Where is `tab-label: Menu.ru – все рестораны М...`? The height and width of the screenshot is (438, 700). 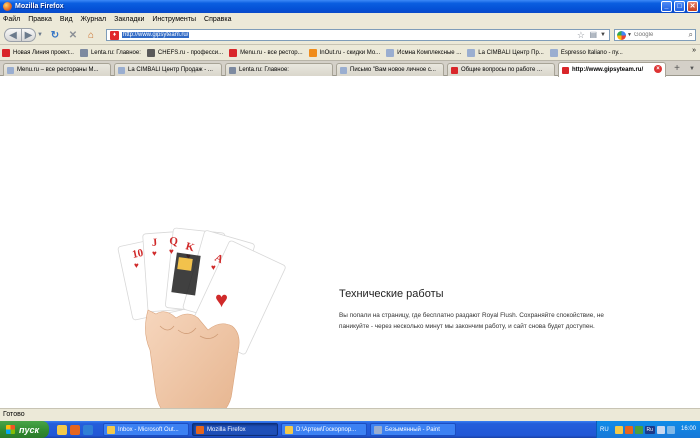
tab-label: Menu.ru – все рестораны М... is located at coordinates (58, 70).